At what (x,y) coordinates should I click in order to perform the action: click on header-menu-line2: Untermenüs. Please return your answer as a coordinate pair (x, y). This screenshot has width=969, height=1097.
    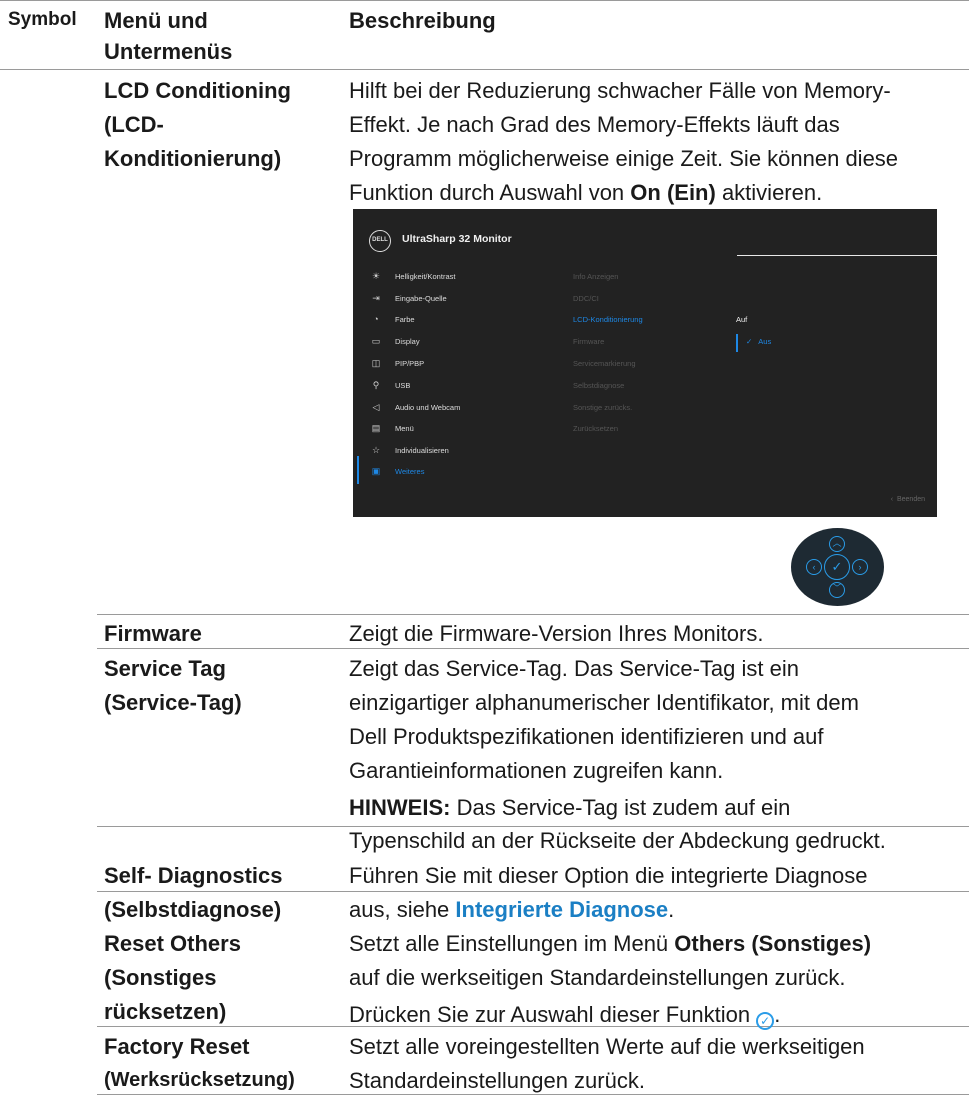
    Looking at the image, I should click on (168, 51).